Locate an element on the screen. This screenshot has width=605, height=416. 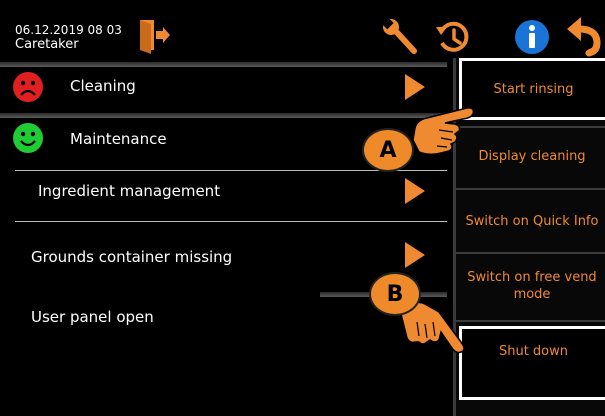
happy-face-icon is located at coordinates (28, 138).